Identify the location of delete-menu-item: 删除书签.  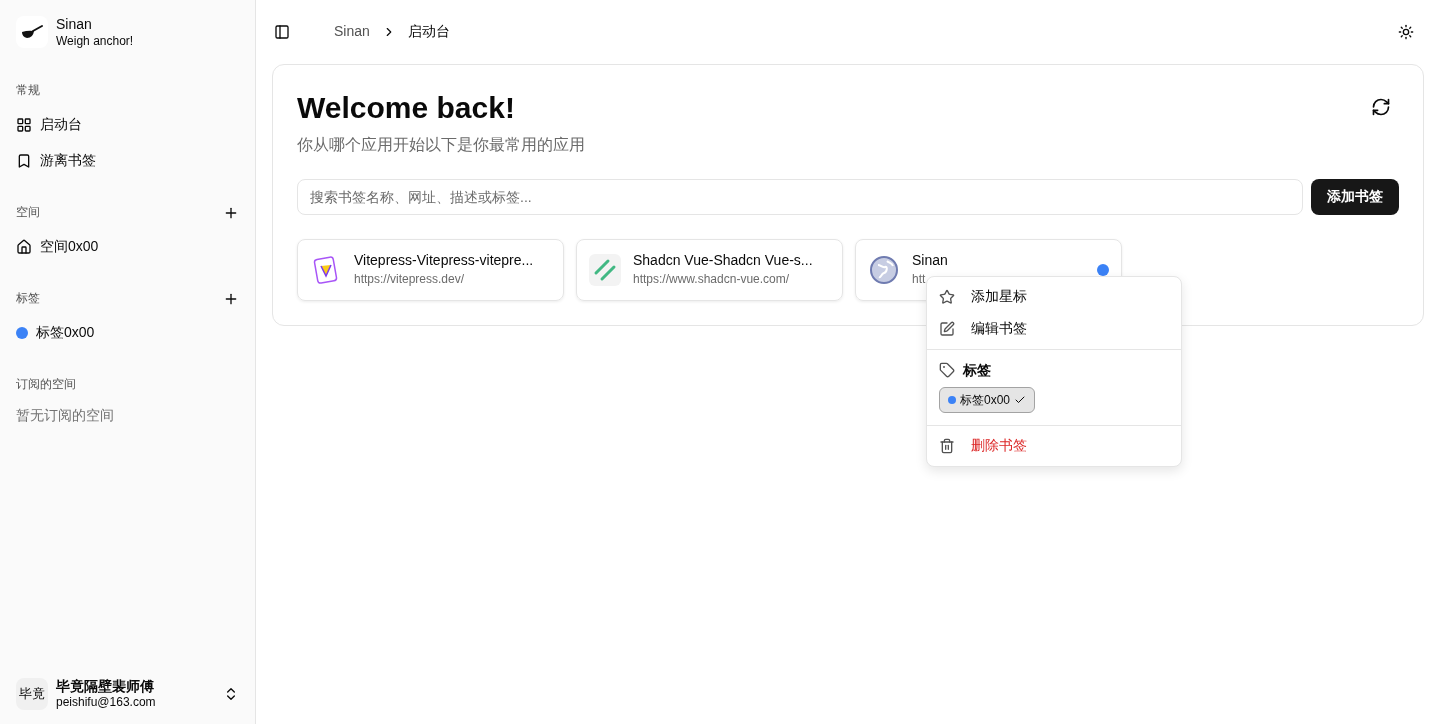
(1054, 446).